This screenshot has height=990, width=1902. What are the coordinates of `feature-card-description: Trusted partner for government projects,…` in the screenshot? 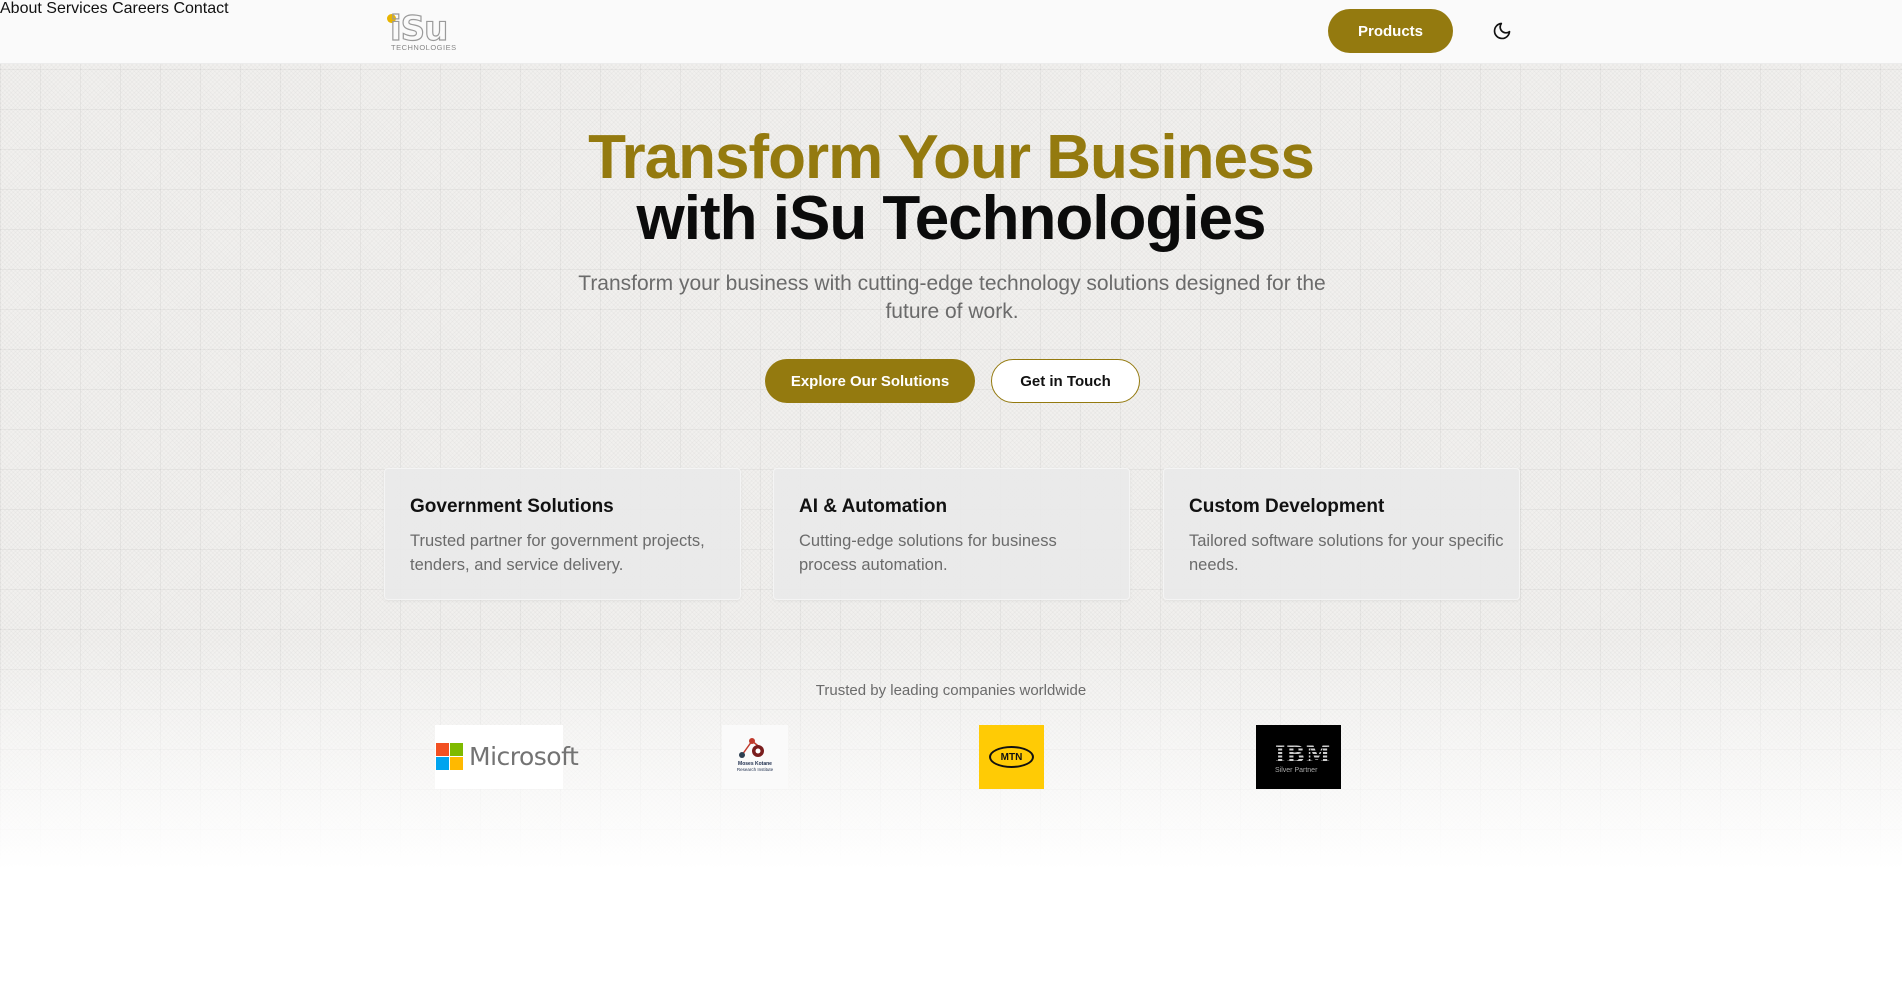 It's located at (557, 553).